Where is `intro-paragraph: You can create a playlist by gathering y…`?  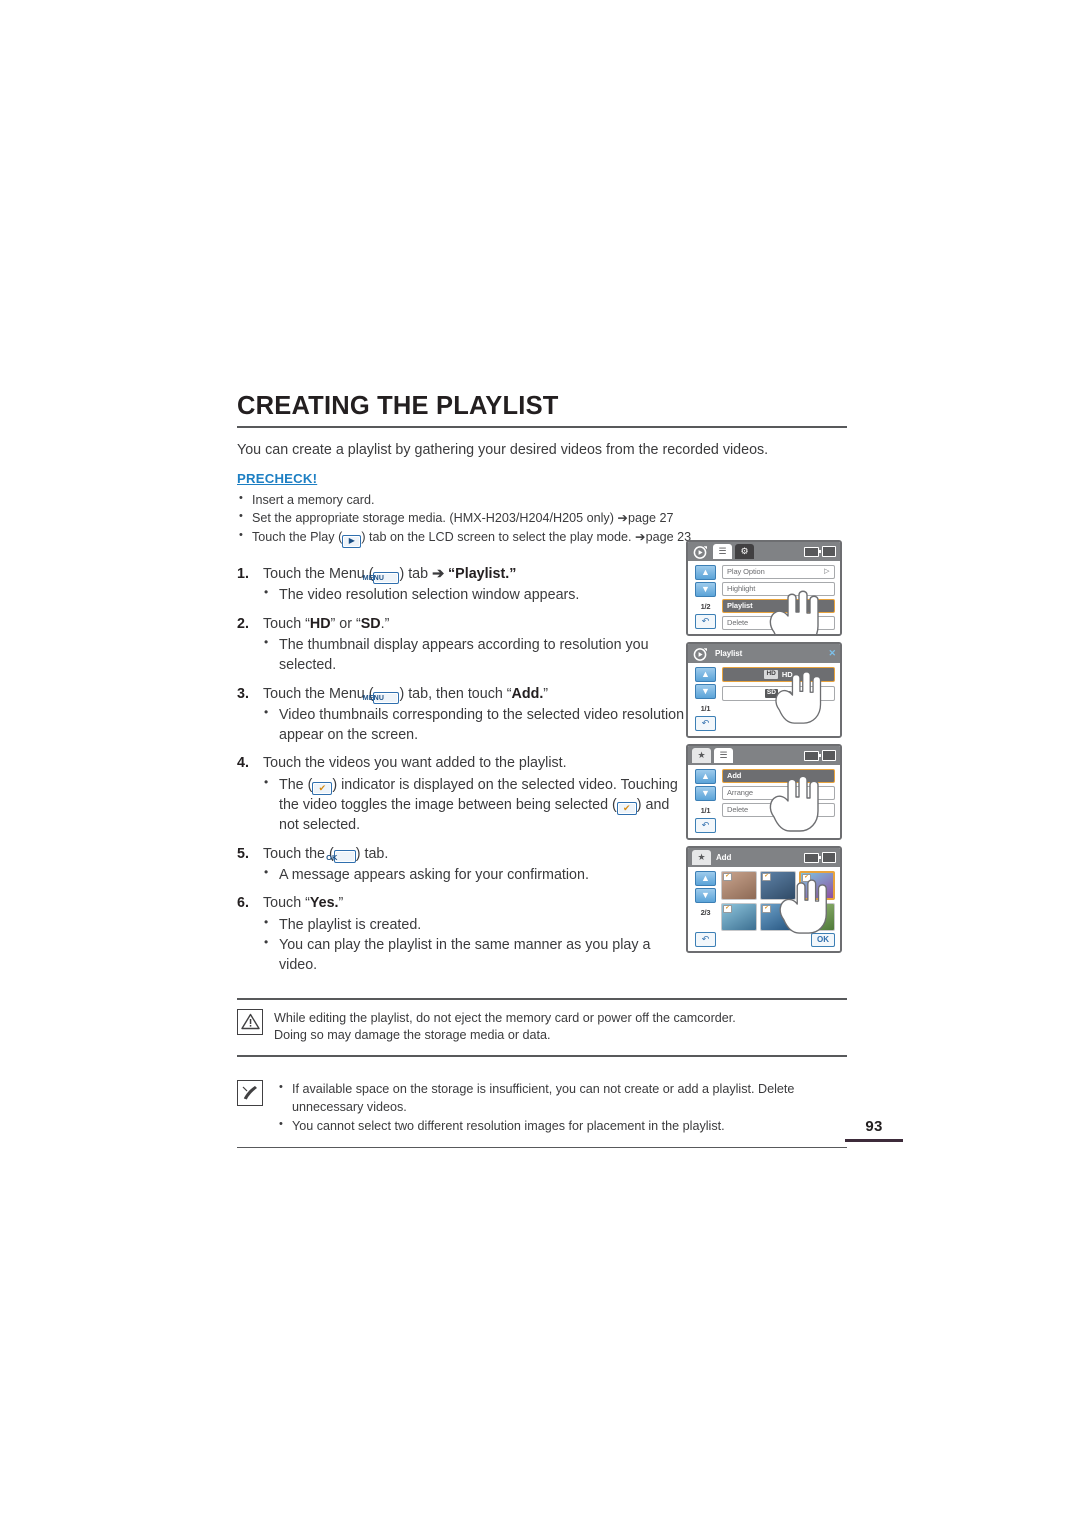
intro-paragraph: You can create a playlist by gathering y… is located at coordinates (503, 450).